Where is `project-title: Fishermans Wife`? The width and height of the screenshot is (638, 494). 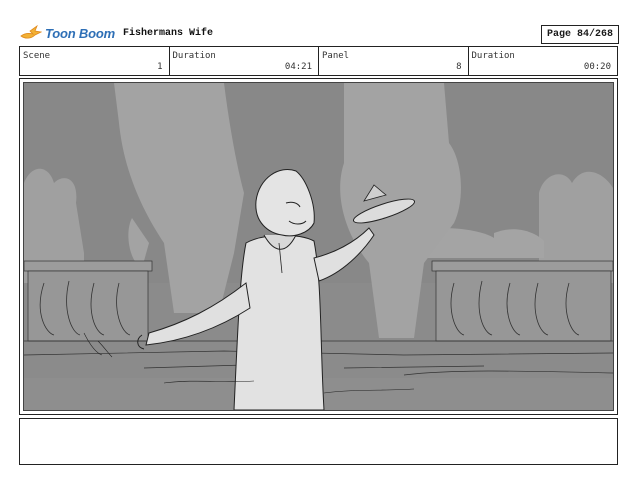
project-title: Fishermans Wife is located at coordinates (167, 33).